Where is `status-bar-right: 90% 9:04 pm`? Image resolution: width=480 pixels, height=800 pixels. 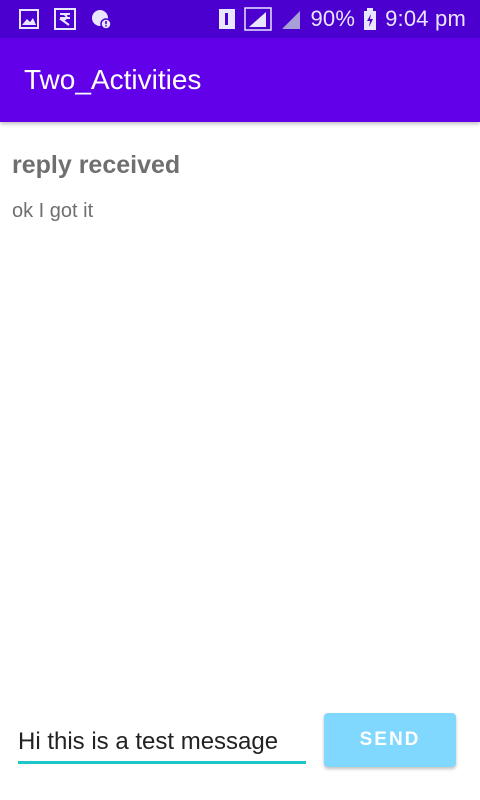 status-bar-right: 90% 9:04 pm is located at coordinates (342, 19).